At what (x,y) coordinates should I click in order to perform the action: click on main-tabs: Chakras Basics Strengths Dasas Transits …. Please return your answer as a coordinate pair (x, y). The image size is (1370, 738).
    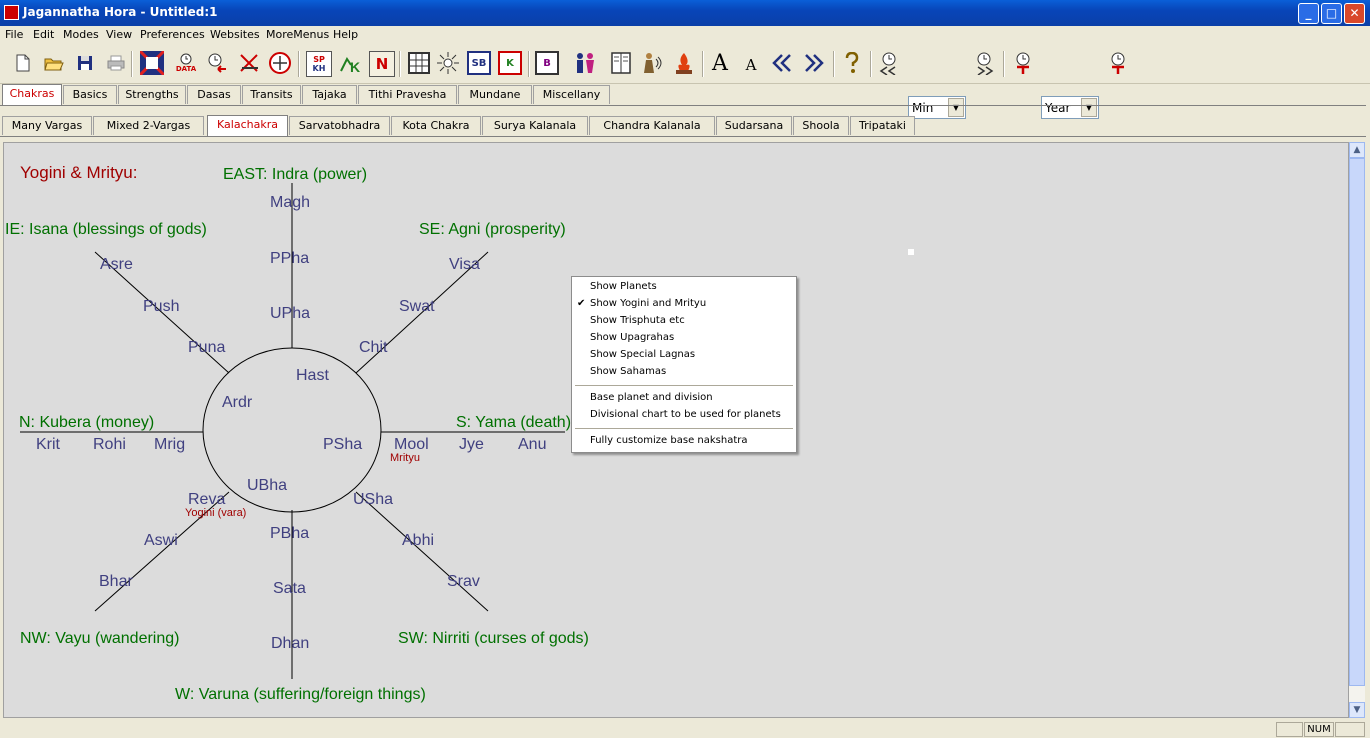
    Looking at the image, I should click on (685, 95).